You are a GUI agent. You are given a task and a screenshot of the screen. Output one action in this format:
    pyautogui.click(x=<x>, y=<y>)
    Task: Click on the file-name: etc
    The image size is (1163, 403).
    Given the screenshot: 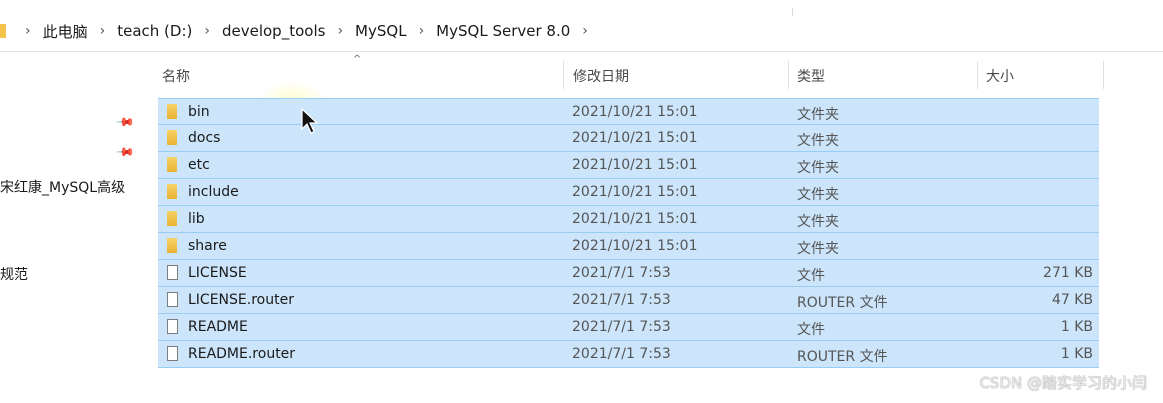 What is the action you would take?
    pyautogui.click(x=199, y=165)
    